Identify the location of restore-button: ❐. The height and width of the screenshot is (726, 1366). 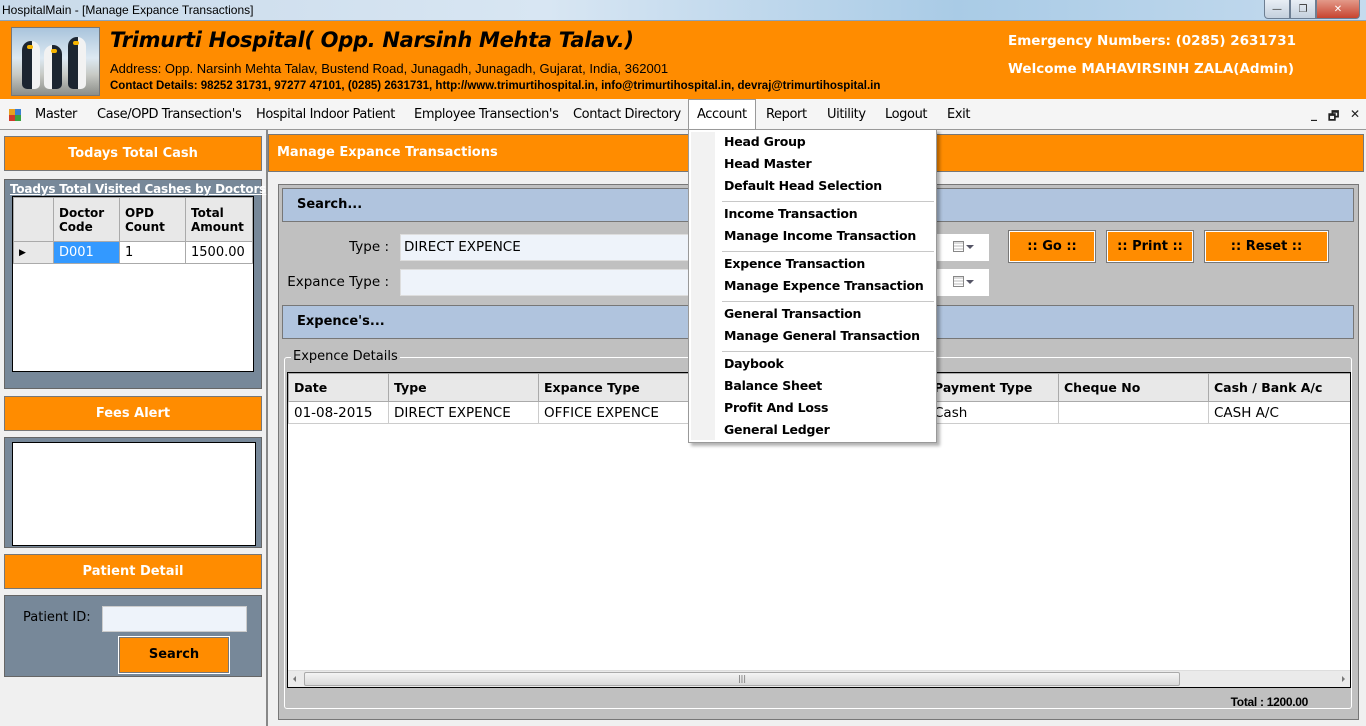
(1303, 9).